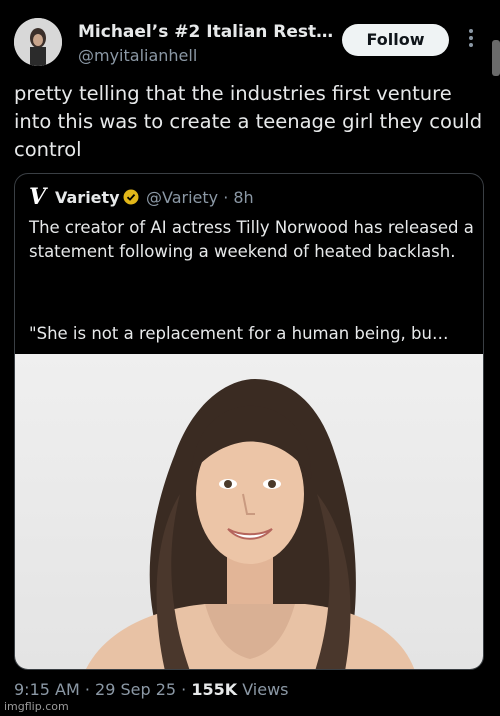  I want to click on verified-badge-icon, so click(131, 197).